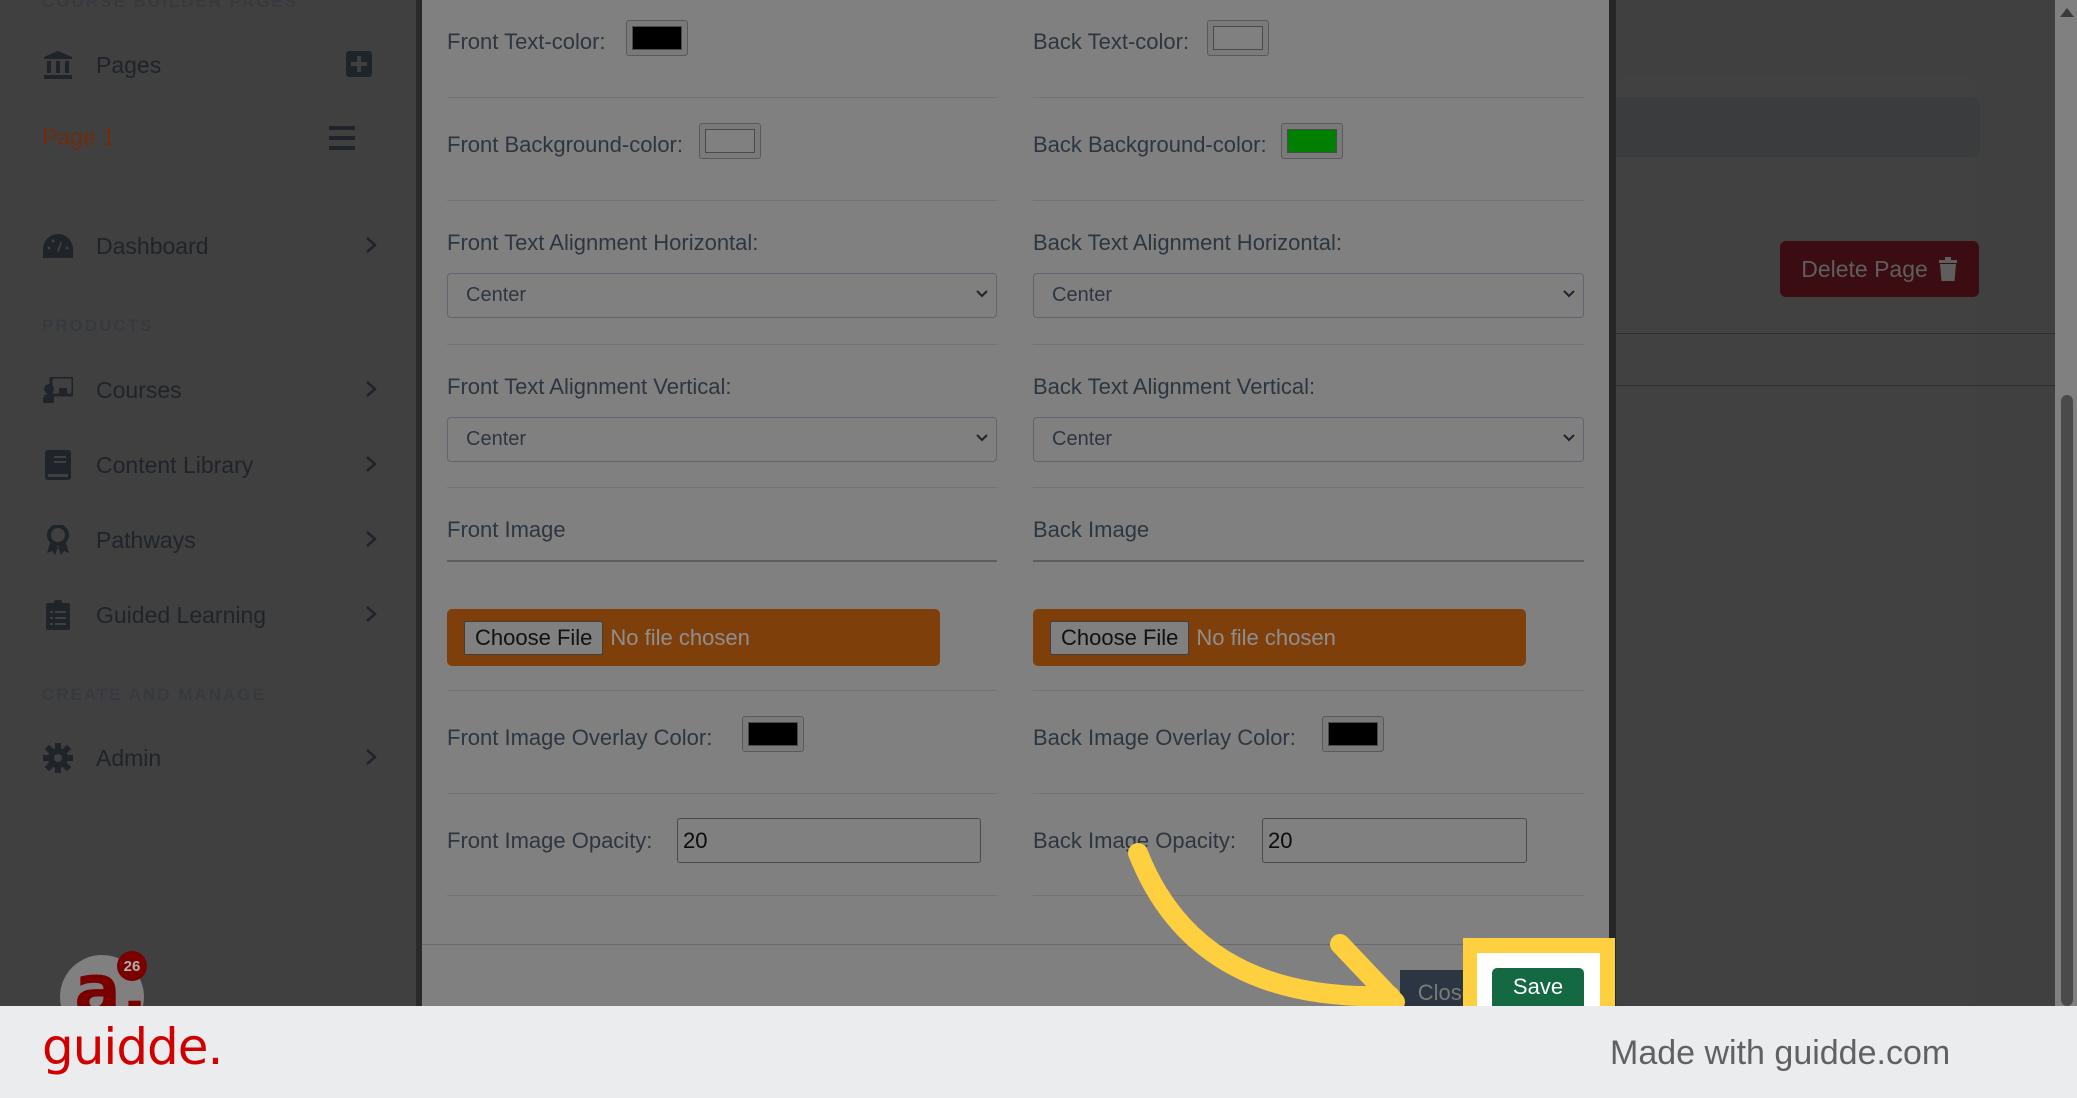 Image resolution: width=2077 pixels, height=1098 pixels. What do you see at coordinates (1308, 295) in the screenshot?
I see `back-h-align-select: Center` at bounding box center [1308, 295].